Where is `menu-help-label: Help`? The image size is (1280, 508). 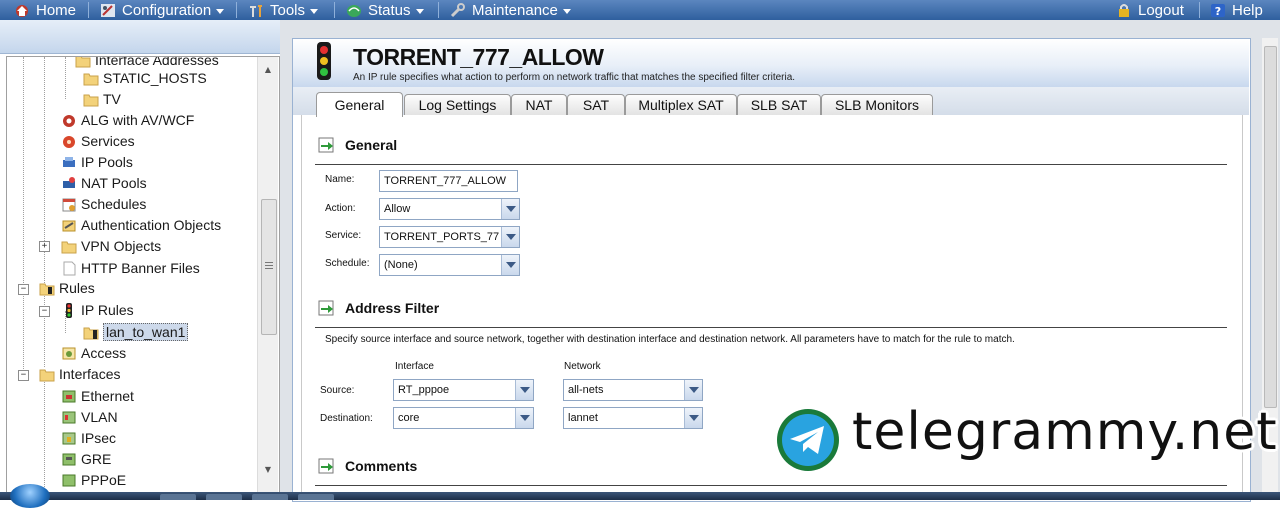 menu-help-label: Help is located at coordinates (1247, 10).